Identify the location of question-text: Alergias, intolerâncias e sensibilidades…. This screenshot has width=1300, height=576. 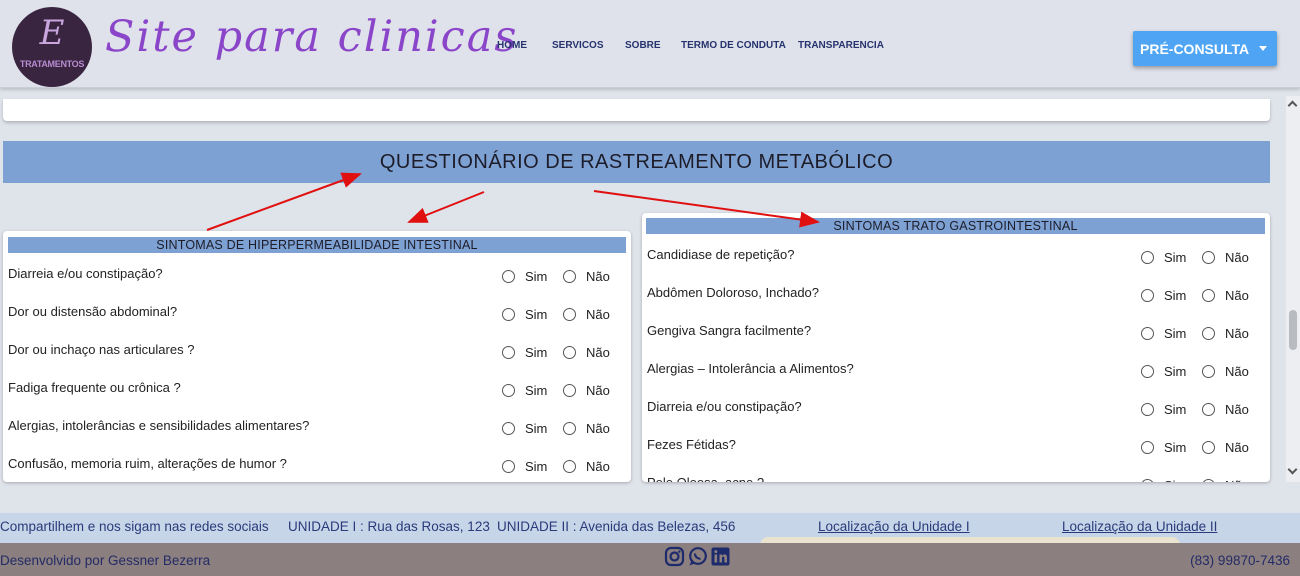
(159, 425).